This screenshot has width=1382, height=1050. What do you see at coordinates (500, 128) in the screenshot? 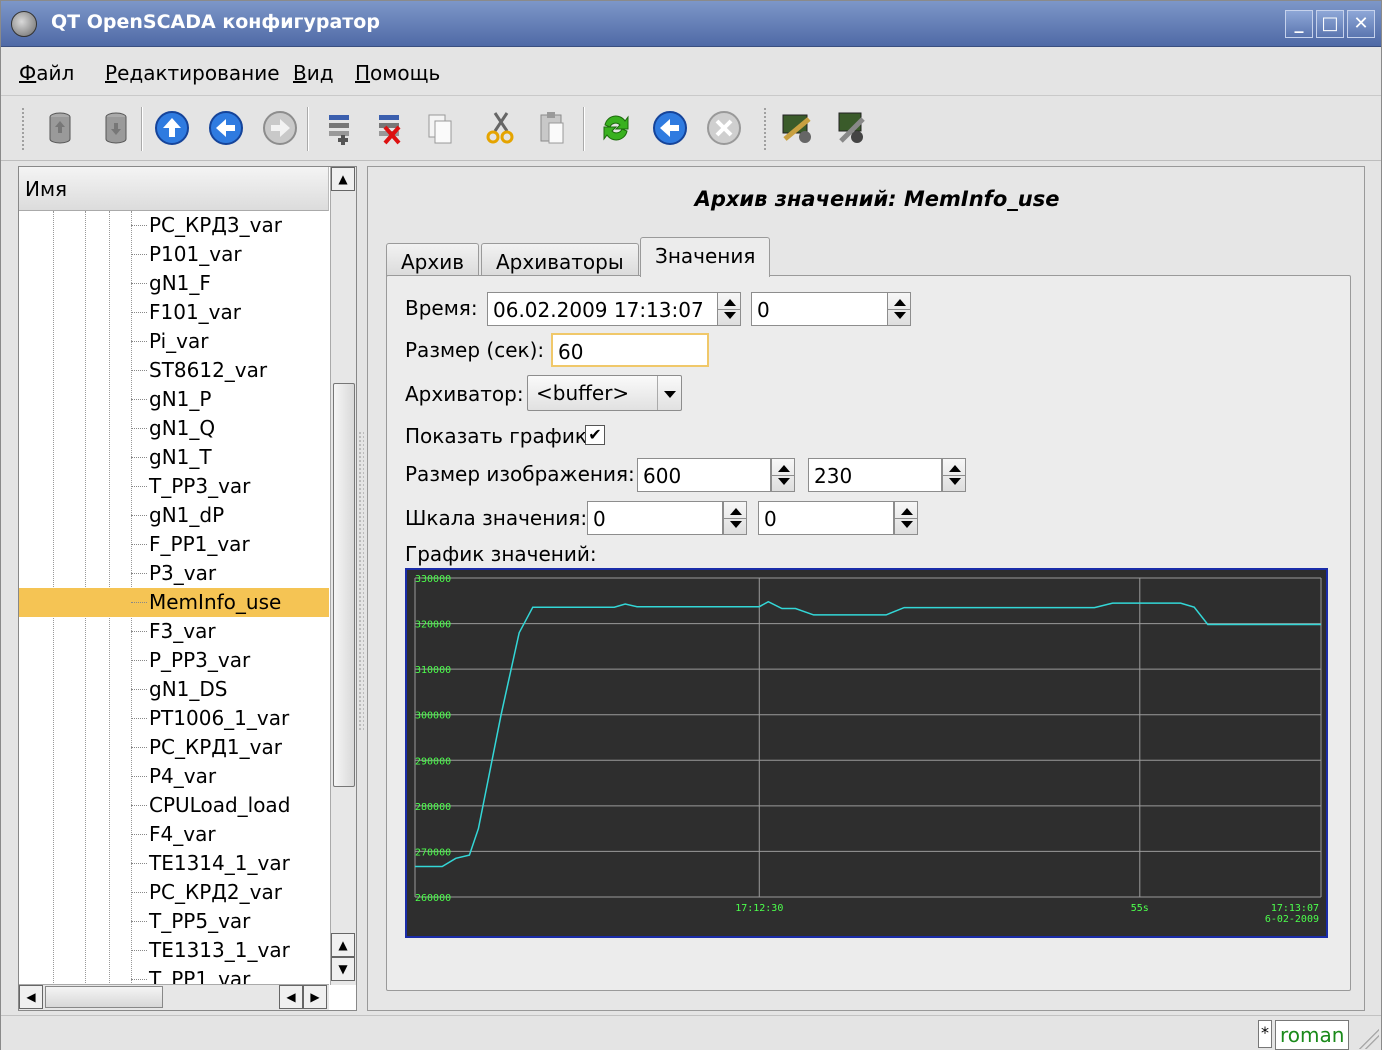
I see `cut-icon` at bounding box center [500, 128].